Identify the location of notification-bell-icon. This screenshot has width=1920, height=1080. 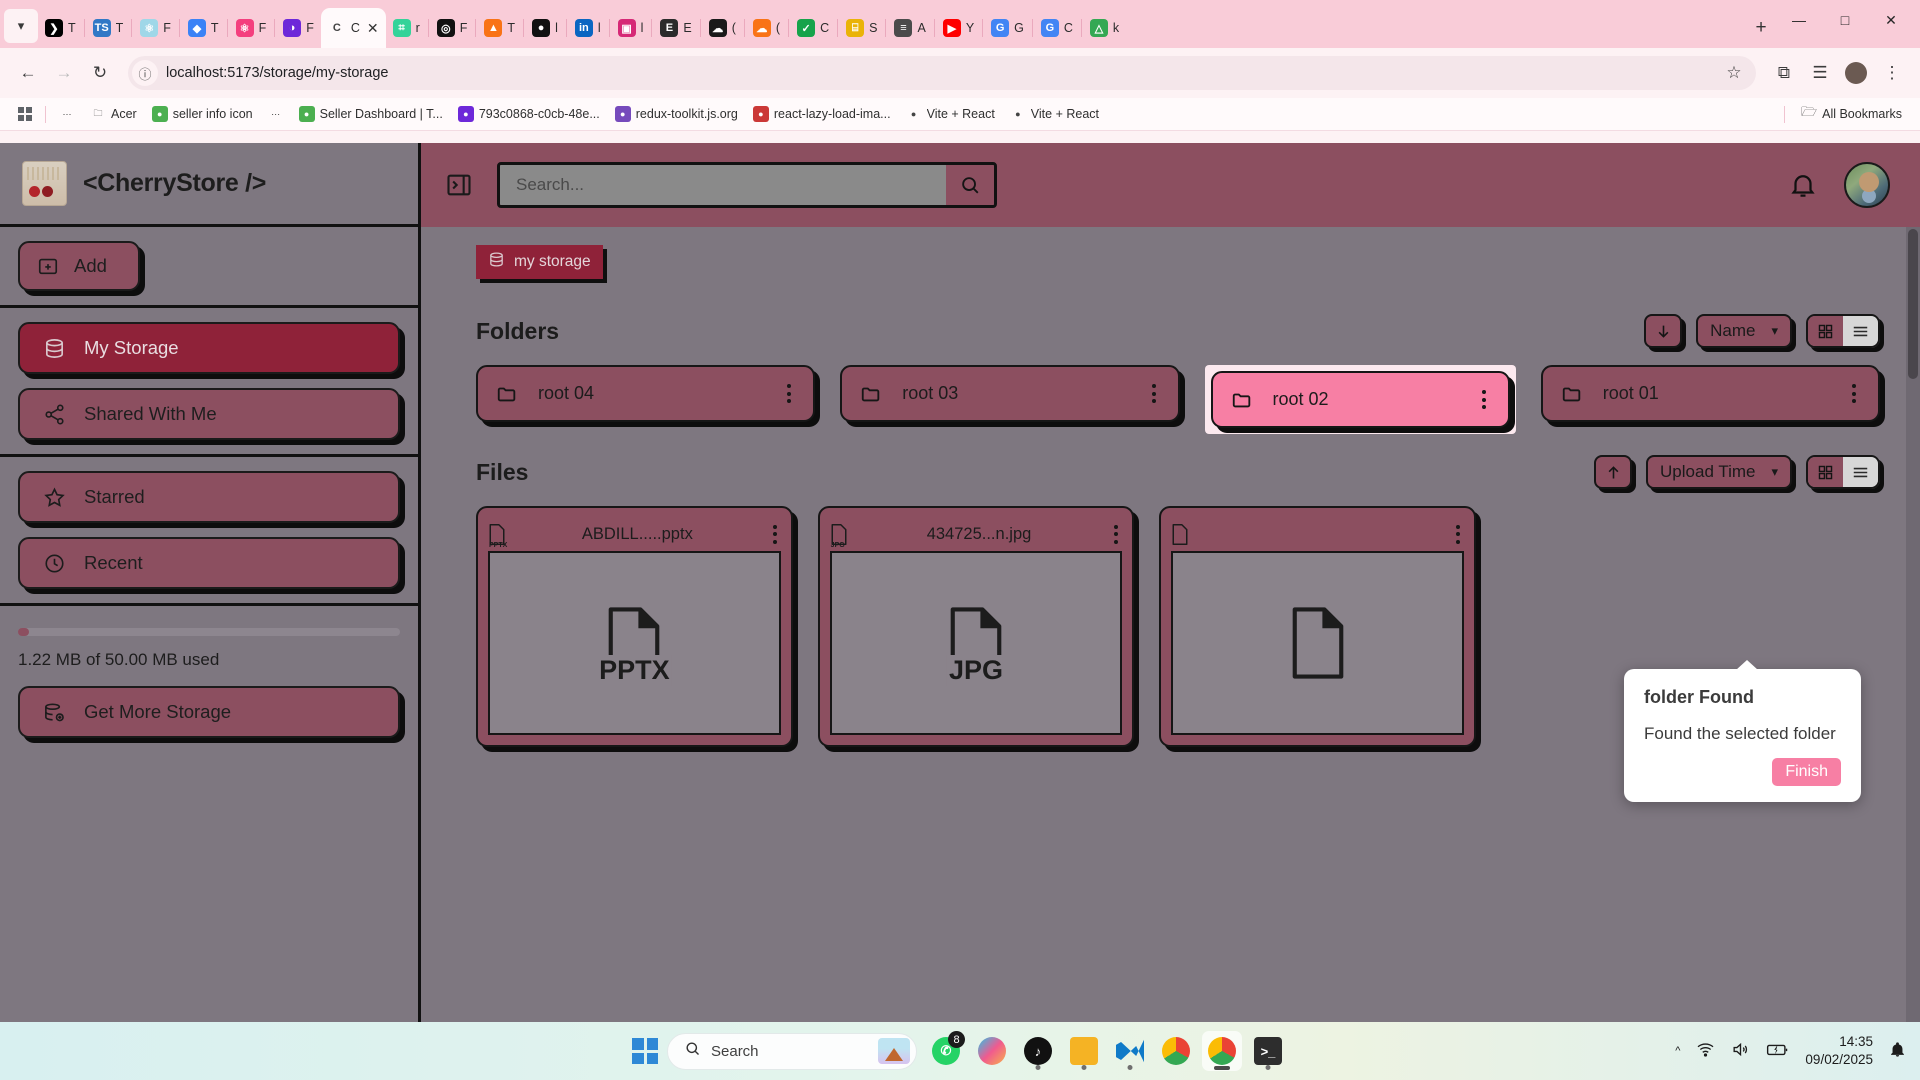
(1897, 1051).